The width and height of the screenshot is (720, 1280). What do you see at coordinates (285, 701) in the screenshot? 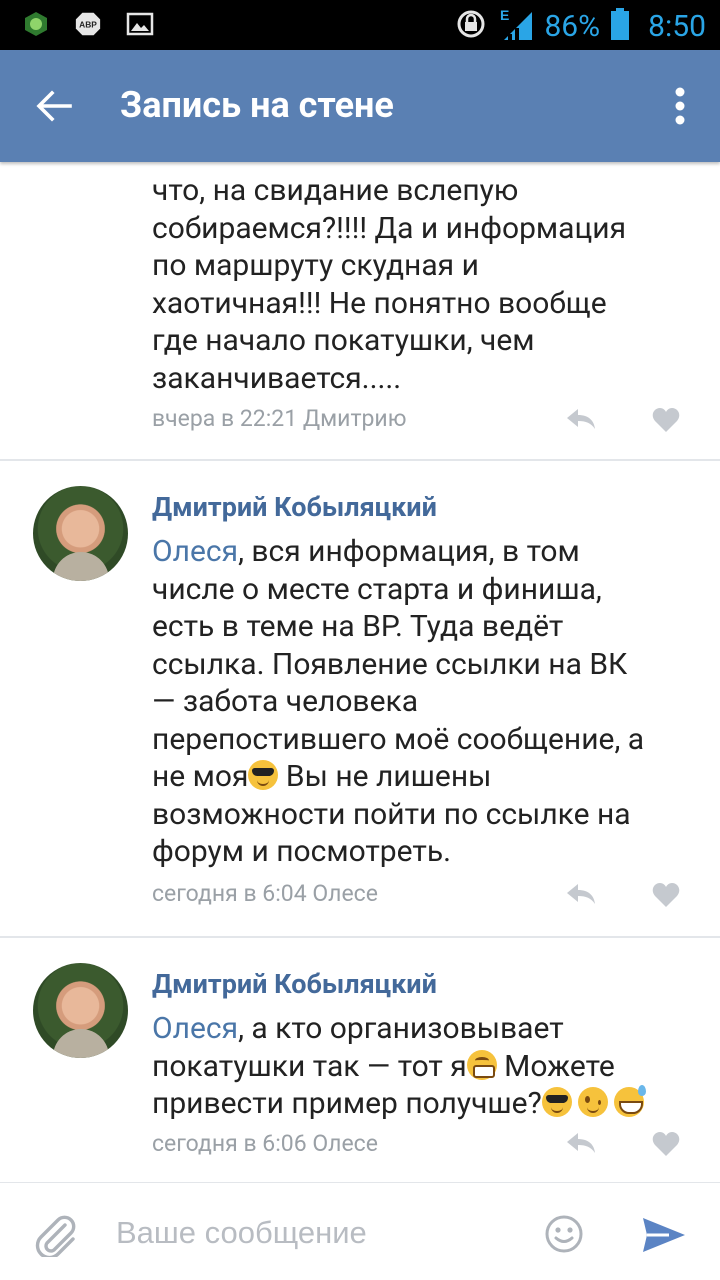
I see `text-line: — забота человека` at bounding box center [285, 701].